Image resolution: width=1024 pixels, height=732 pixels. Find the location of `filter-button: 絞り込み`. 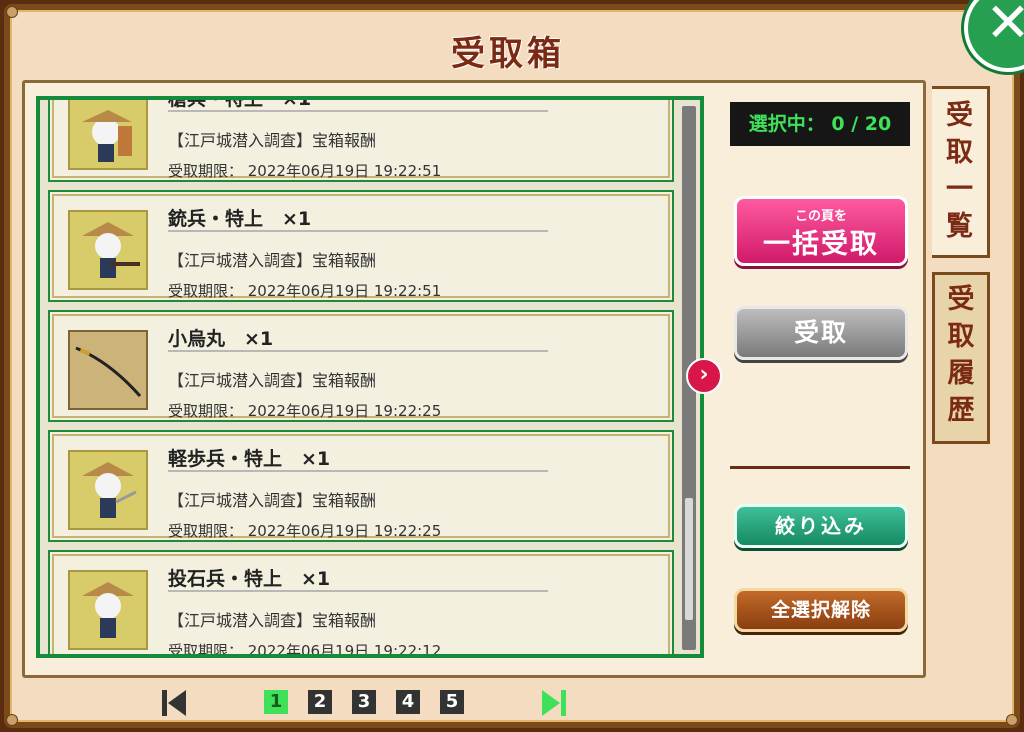

filter-button: 絞り込み is located at coordinates (821, 526).